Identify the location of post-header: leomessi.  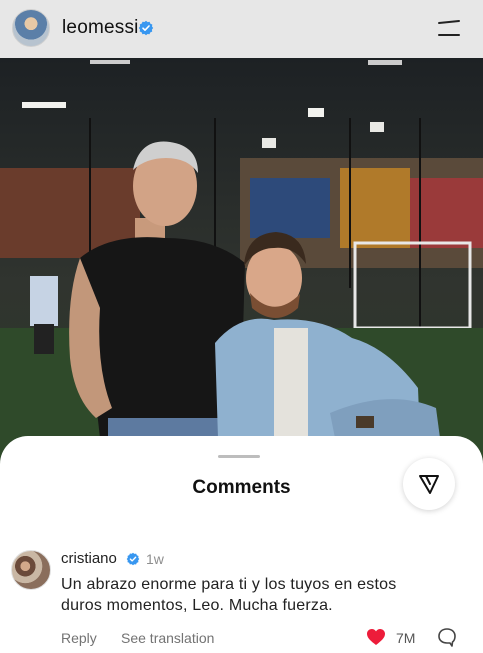
(241, 29).